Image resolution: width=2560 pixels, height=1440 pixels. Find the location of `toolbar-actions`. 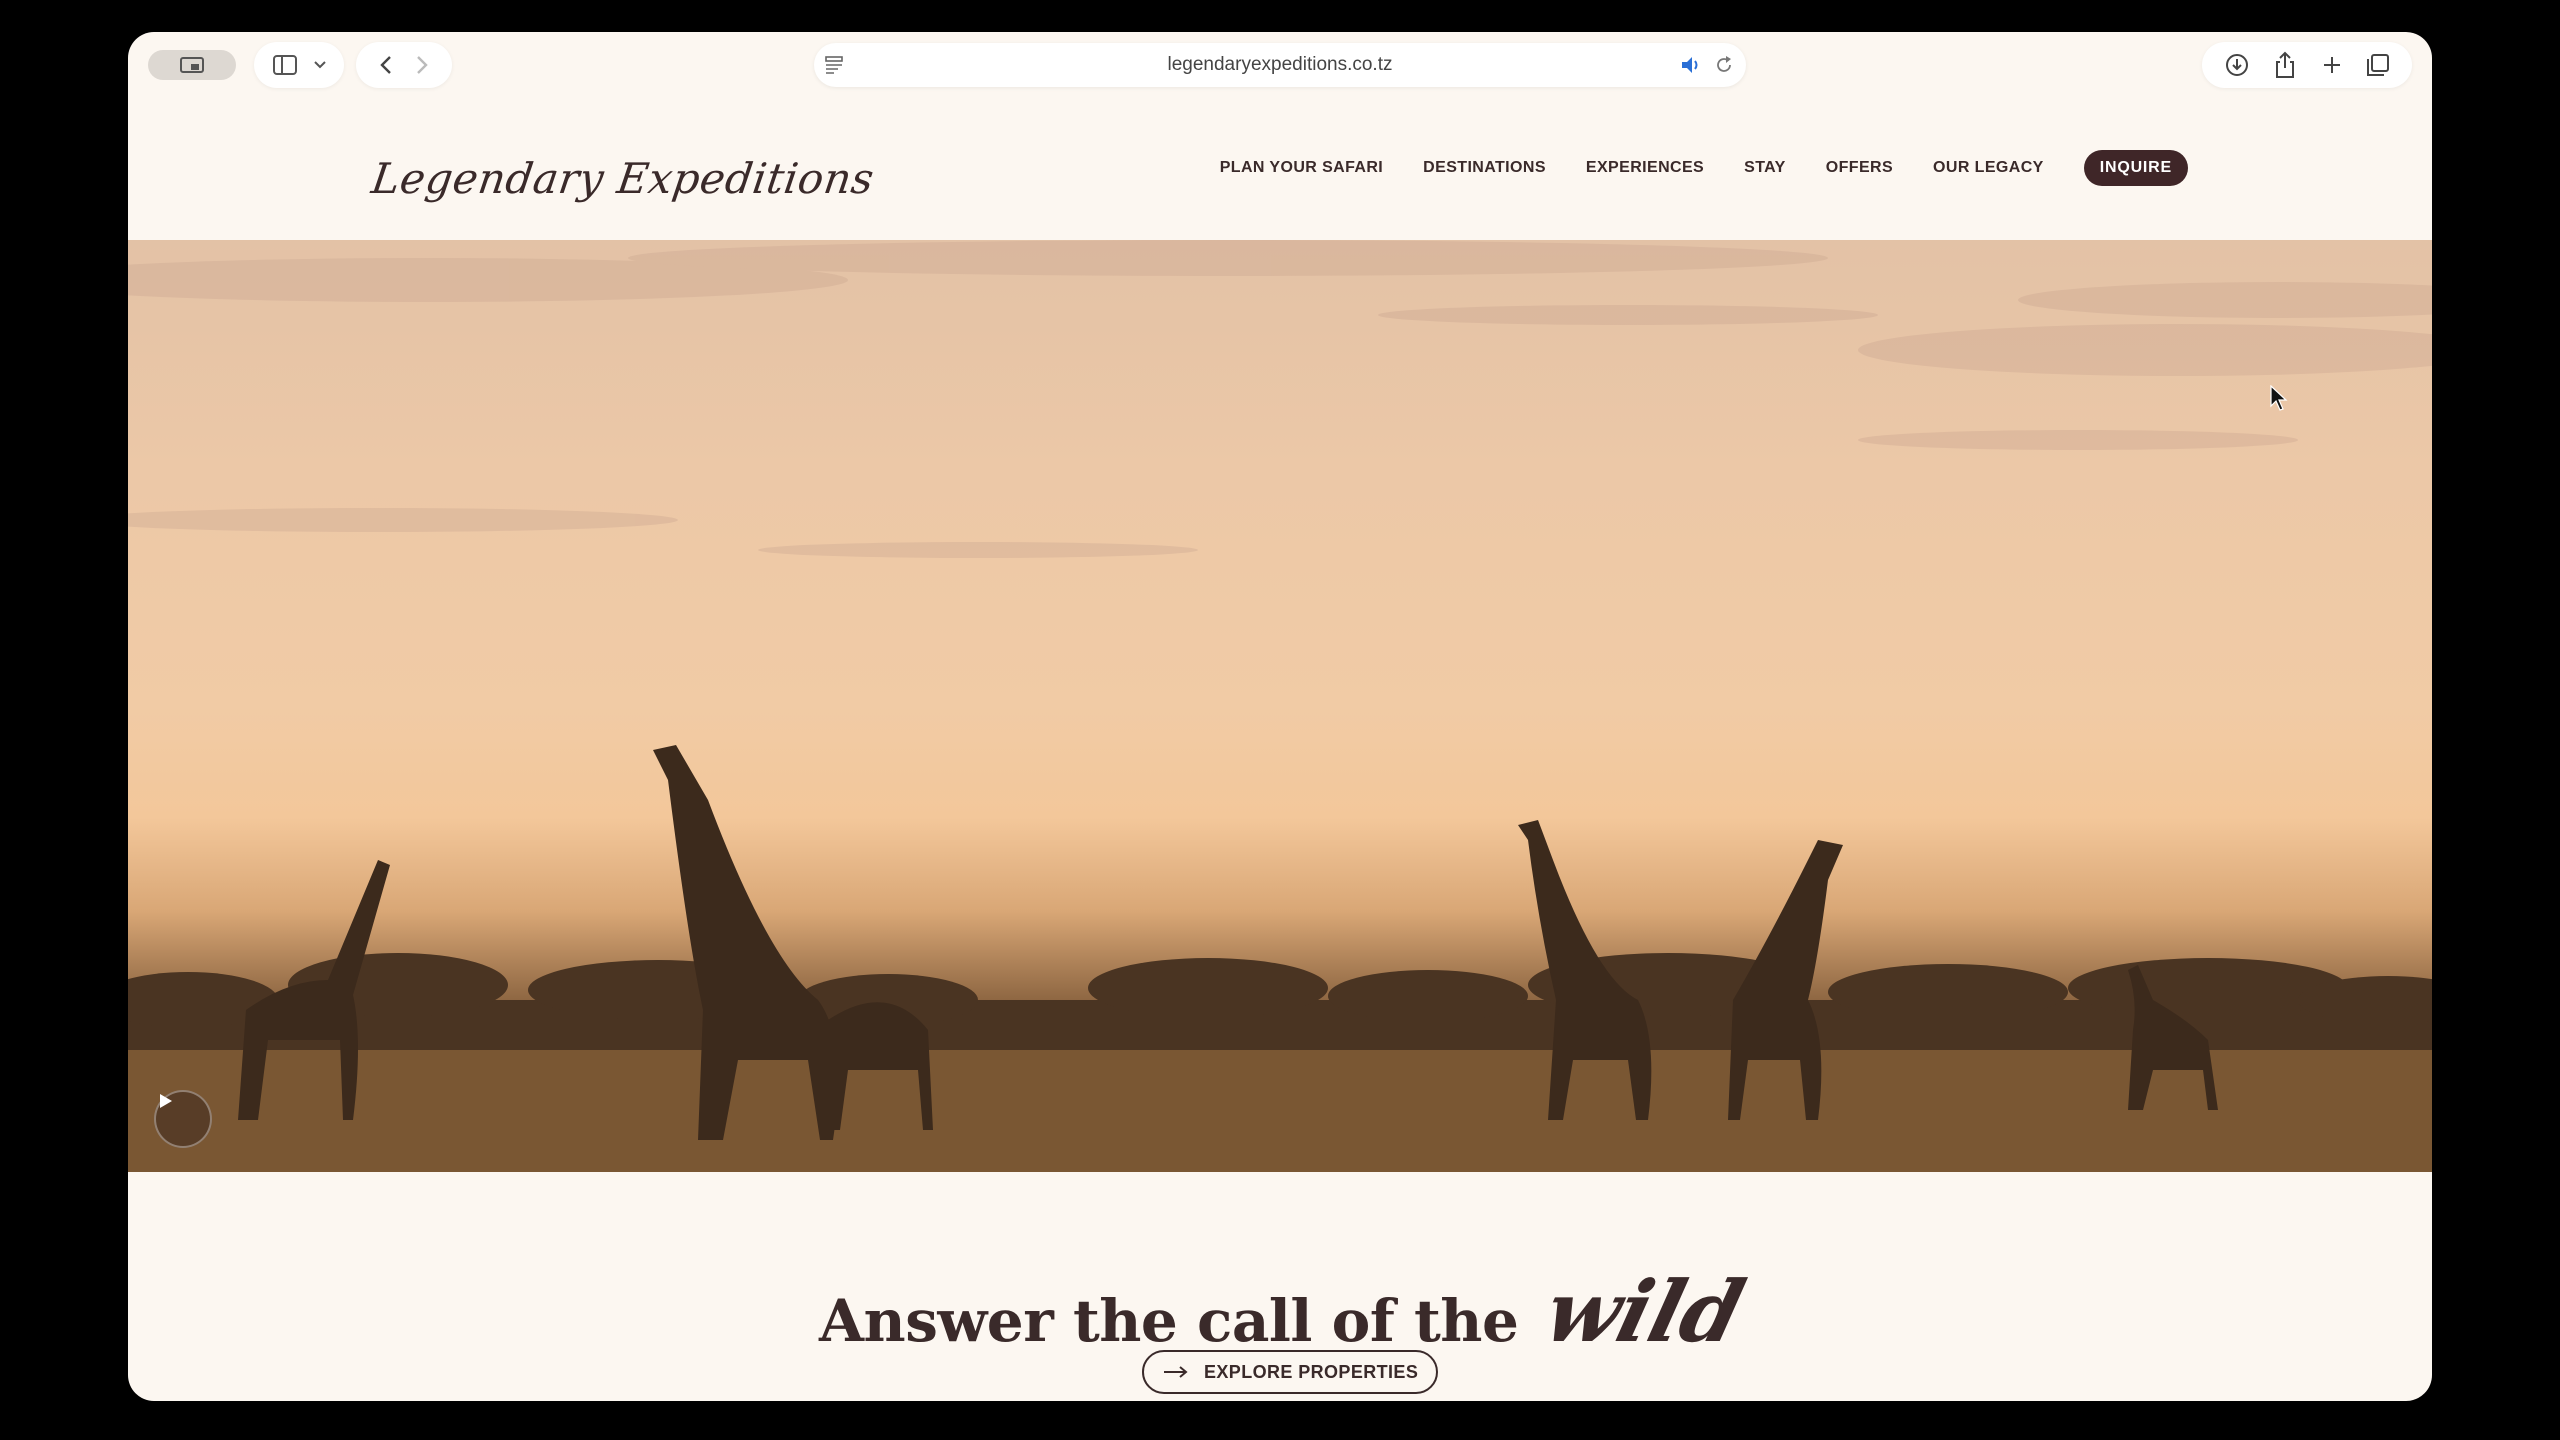

toolbar-actions is located at coordinates (2307, 65).